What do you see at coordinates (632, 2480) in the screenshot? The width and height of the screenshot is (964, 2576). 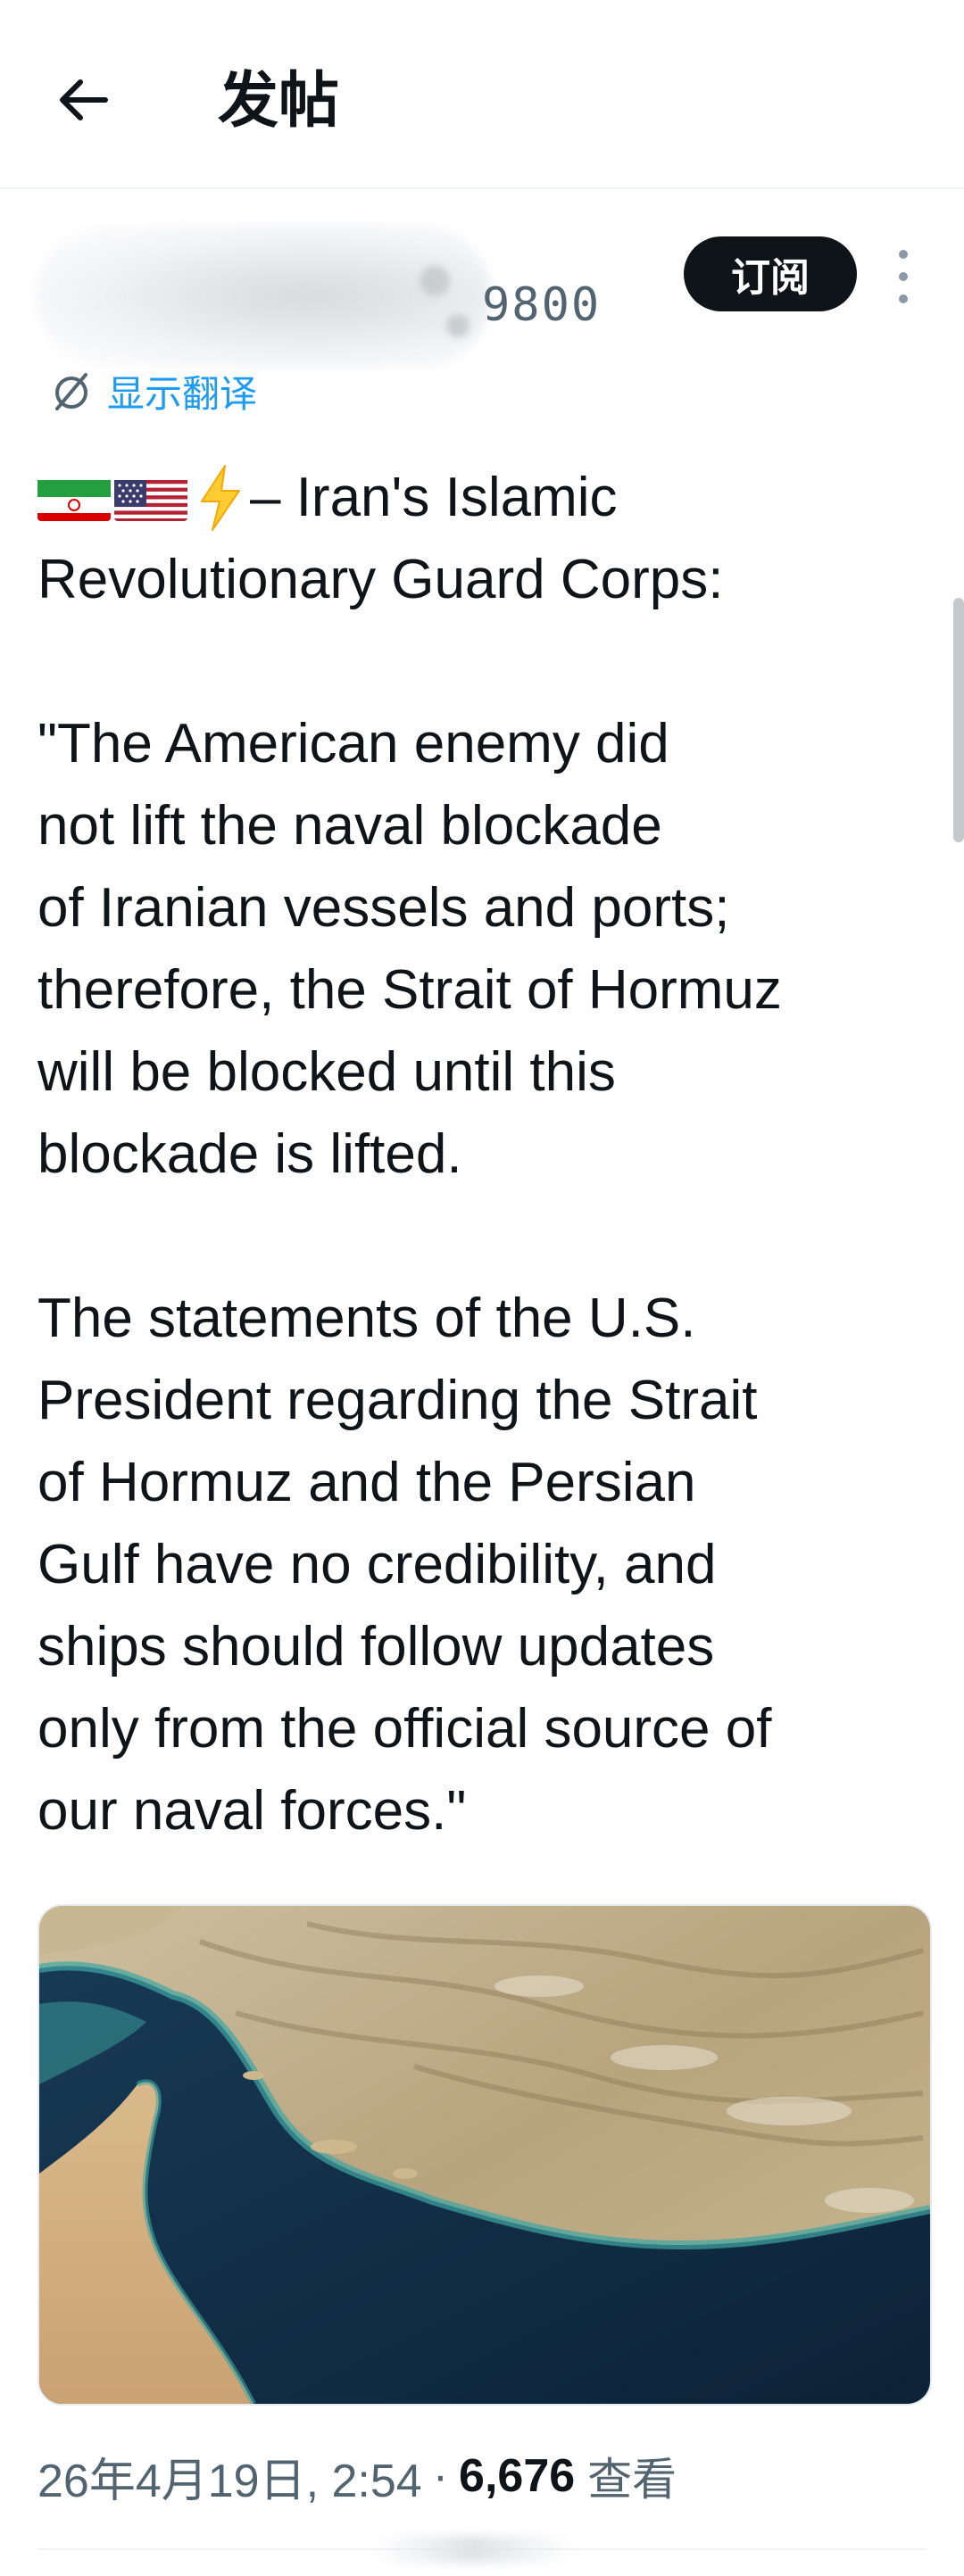 I see `views-label: 查看` at bounding box center [632, 2480].